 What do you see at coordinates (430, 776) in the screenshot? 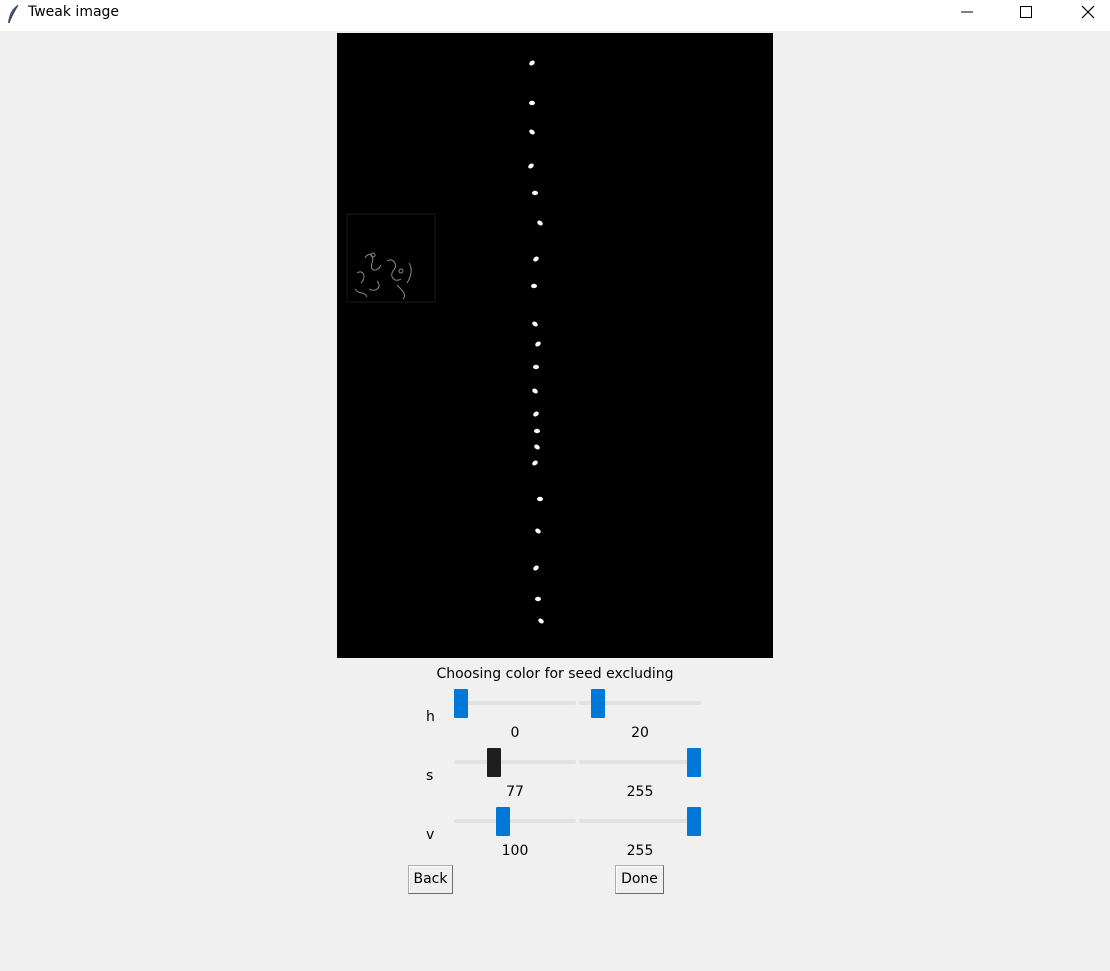
I see `slider-label-s: s` at bounding box center [430, 776].